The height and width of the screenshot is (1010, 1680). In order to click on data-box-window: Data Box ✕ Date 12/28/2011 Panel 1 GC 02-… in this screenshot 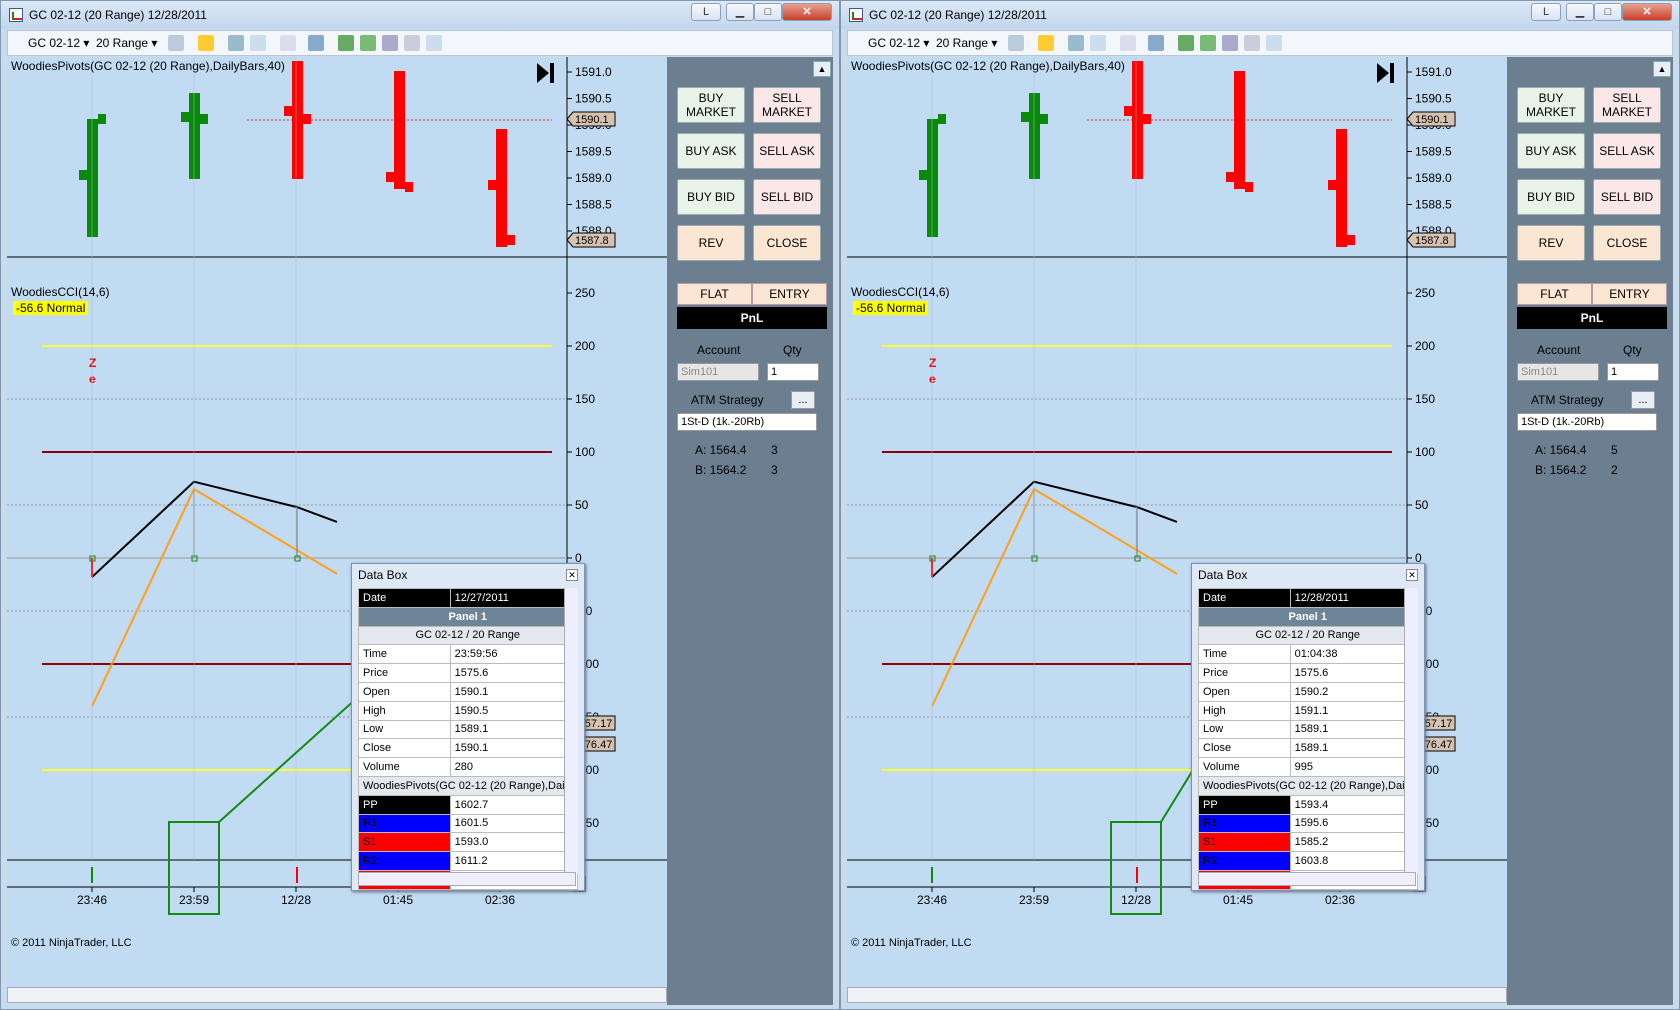, I will do `click(1308, 727)`.